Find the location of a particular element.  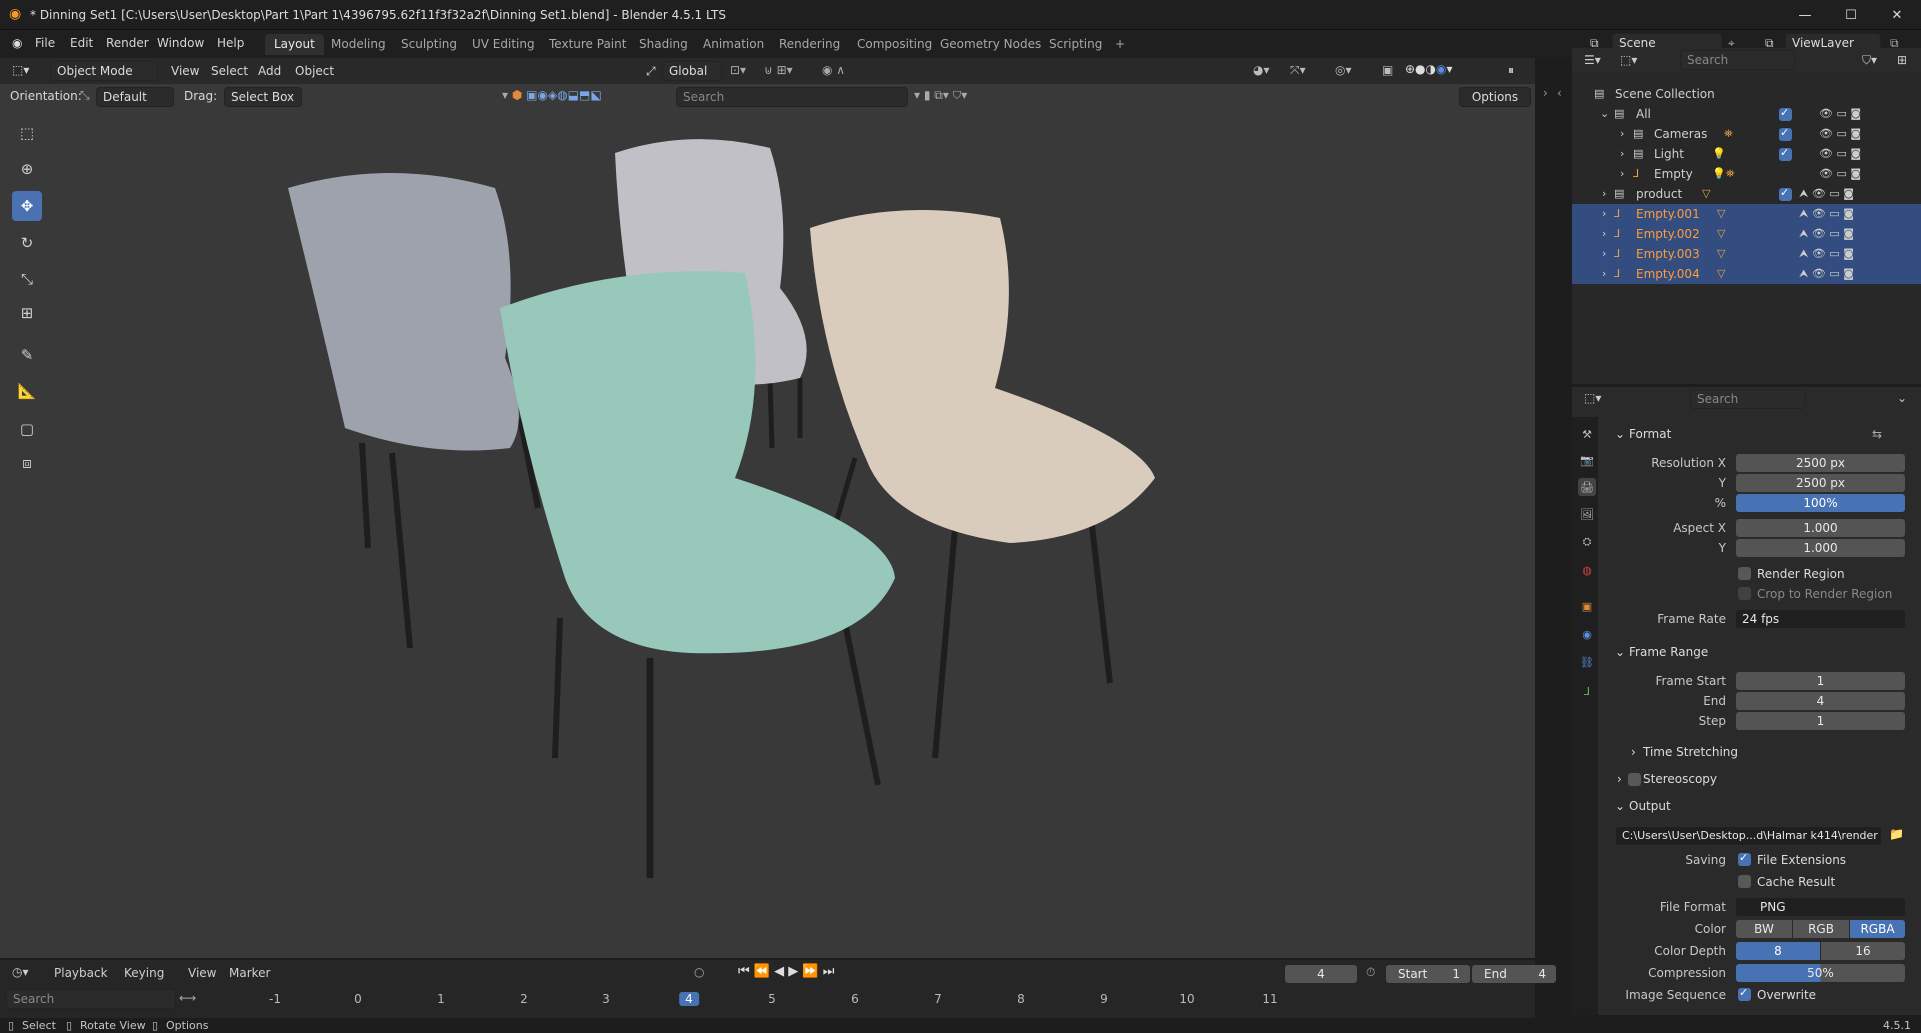

tab-layout: Layout is located at coordinates (294, 44).